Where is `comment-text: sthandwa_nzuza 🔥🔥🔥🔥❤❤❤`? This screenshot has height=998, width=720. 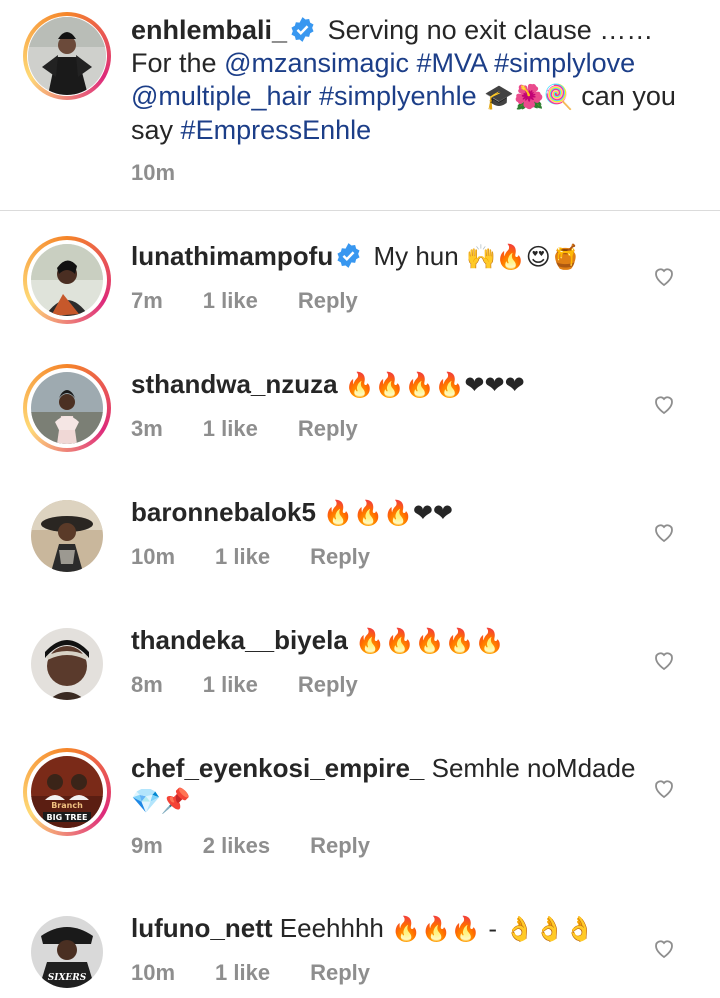
comment-text: sthandwa_nzuza 🔥🔥🔥🔥❤❤❤ is located at coordinates (386, 384).